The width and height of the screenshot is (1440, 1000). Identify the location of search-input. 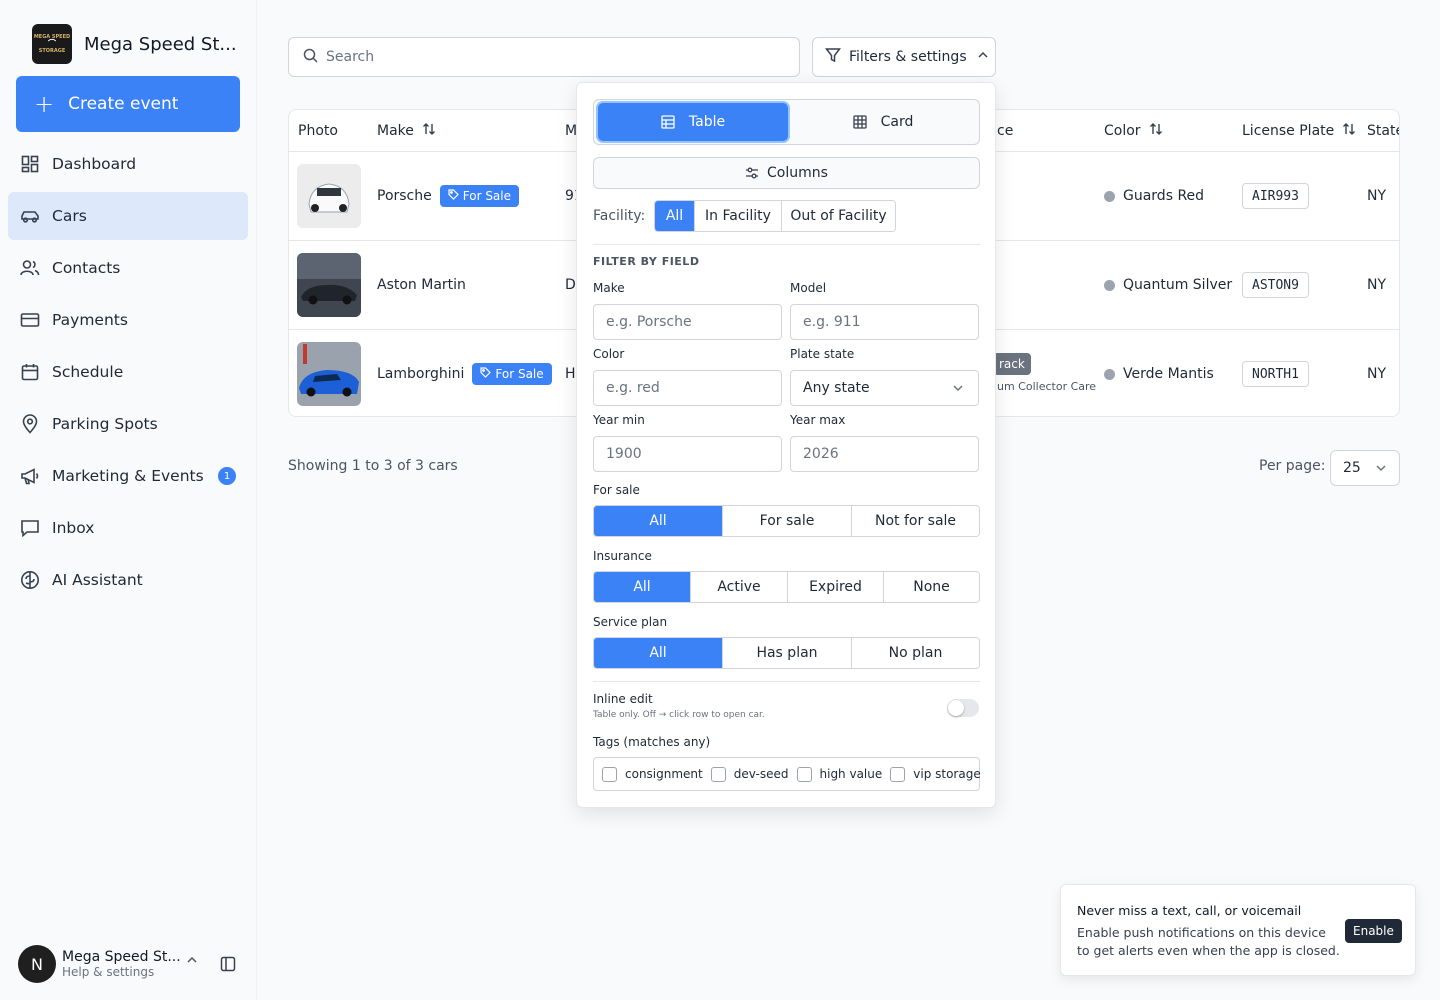
(546, 57).